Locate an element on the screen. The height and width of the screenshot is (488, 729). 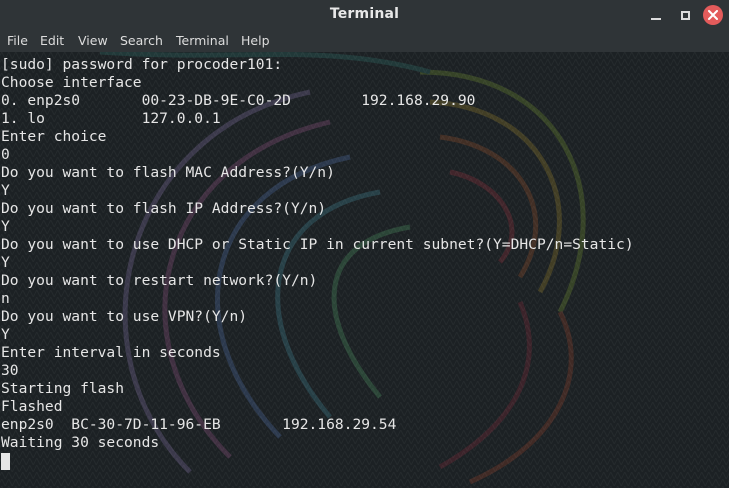
terminal-line: Enter choice is located at coordinates (54, 136).